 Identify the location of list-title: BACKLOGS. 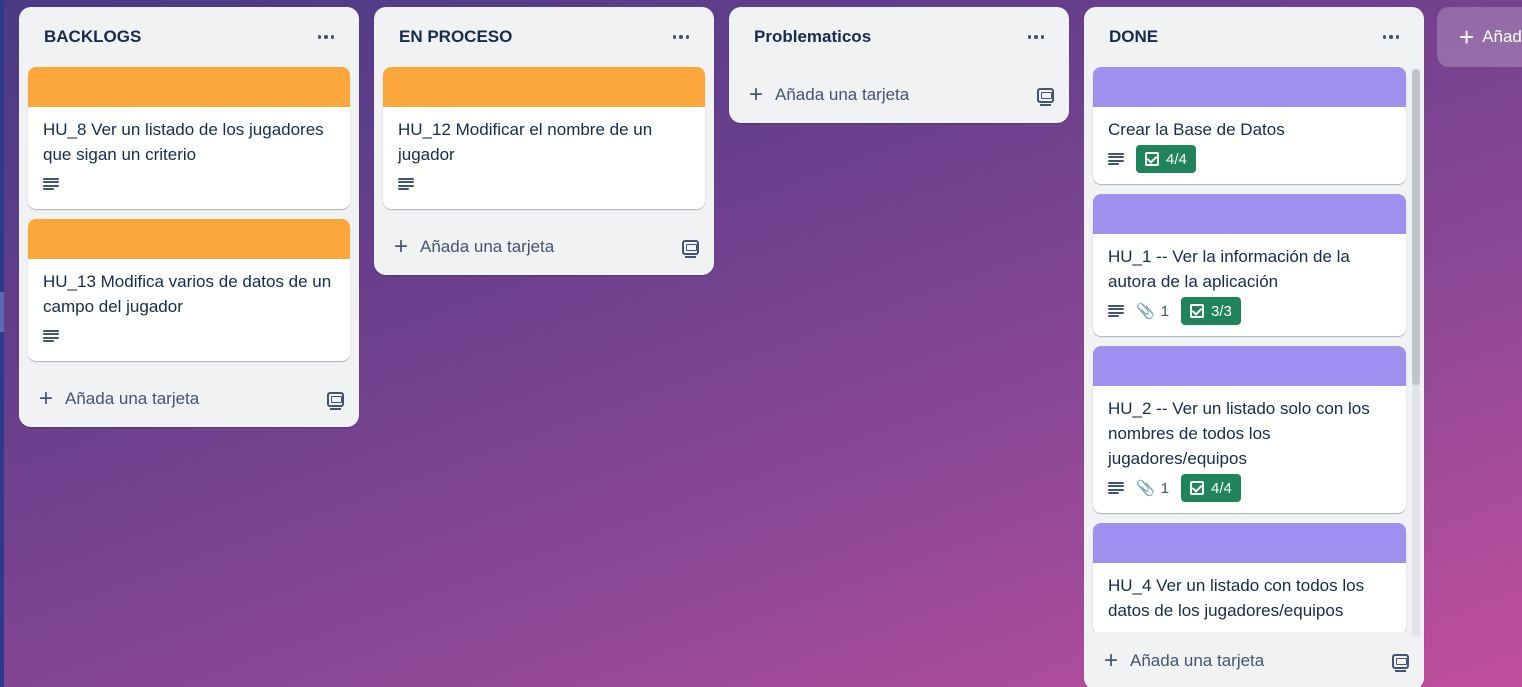
(92, 37).